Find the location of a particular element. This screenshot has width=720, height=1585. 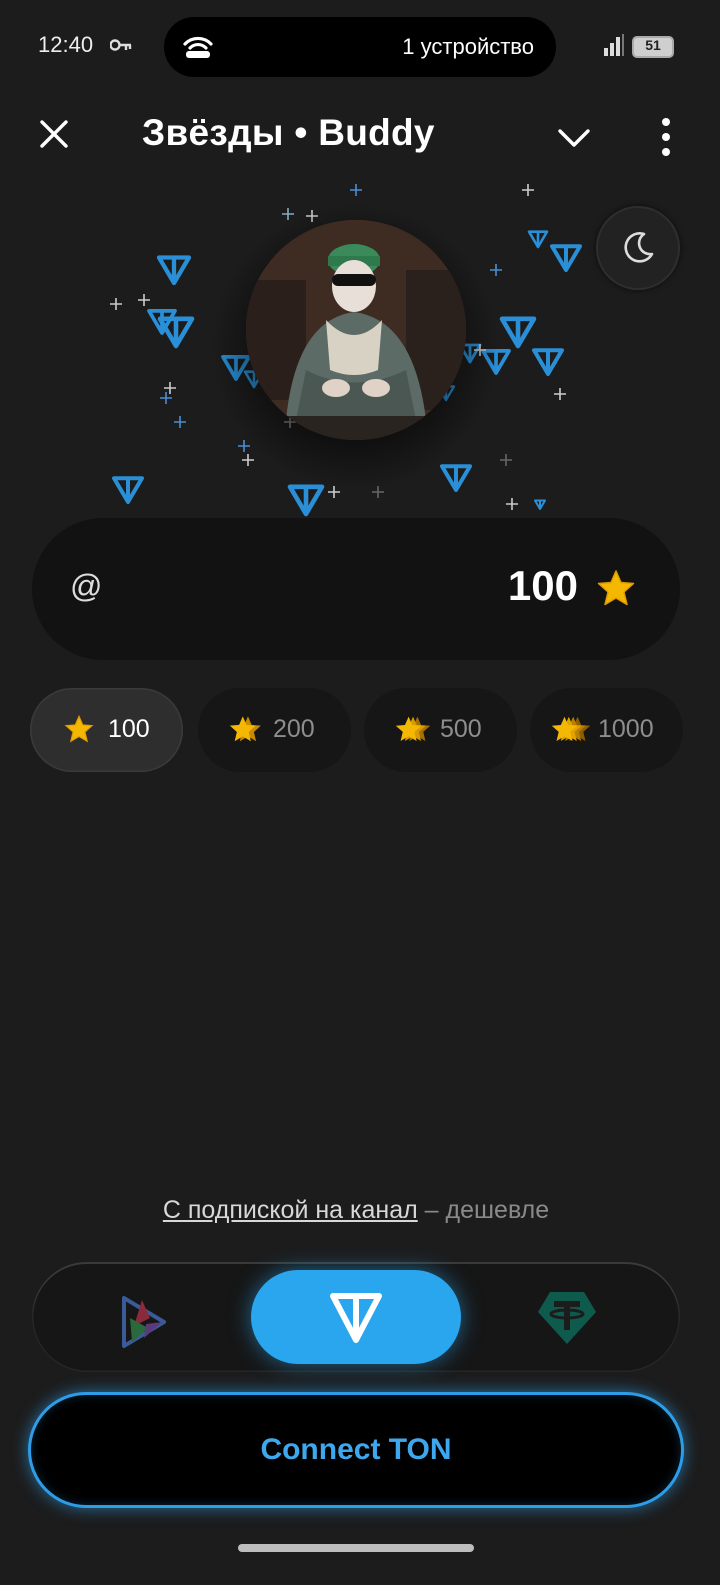

subscription-link: С подпиской на канал is located at coordinates (290, 1210).